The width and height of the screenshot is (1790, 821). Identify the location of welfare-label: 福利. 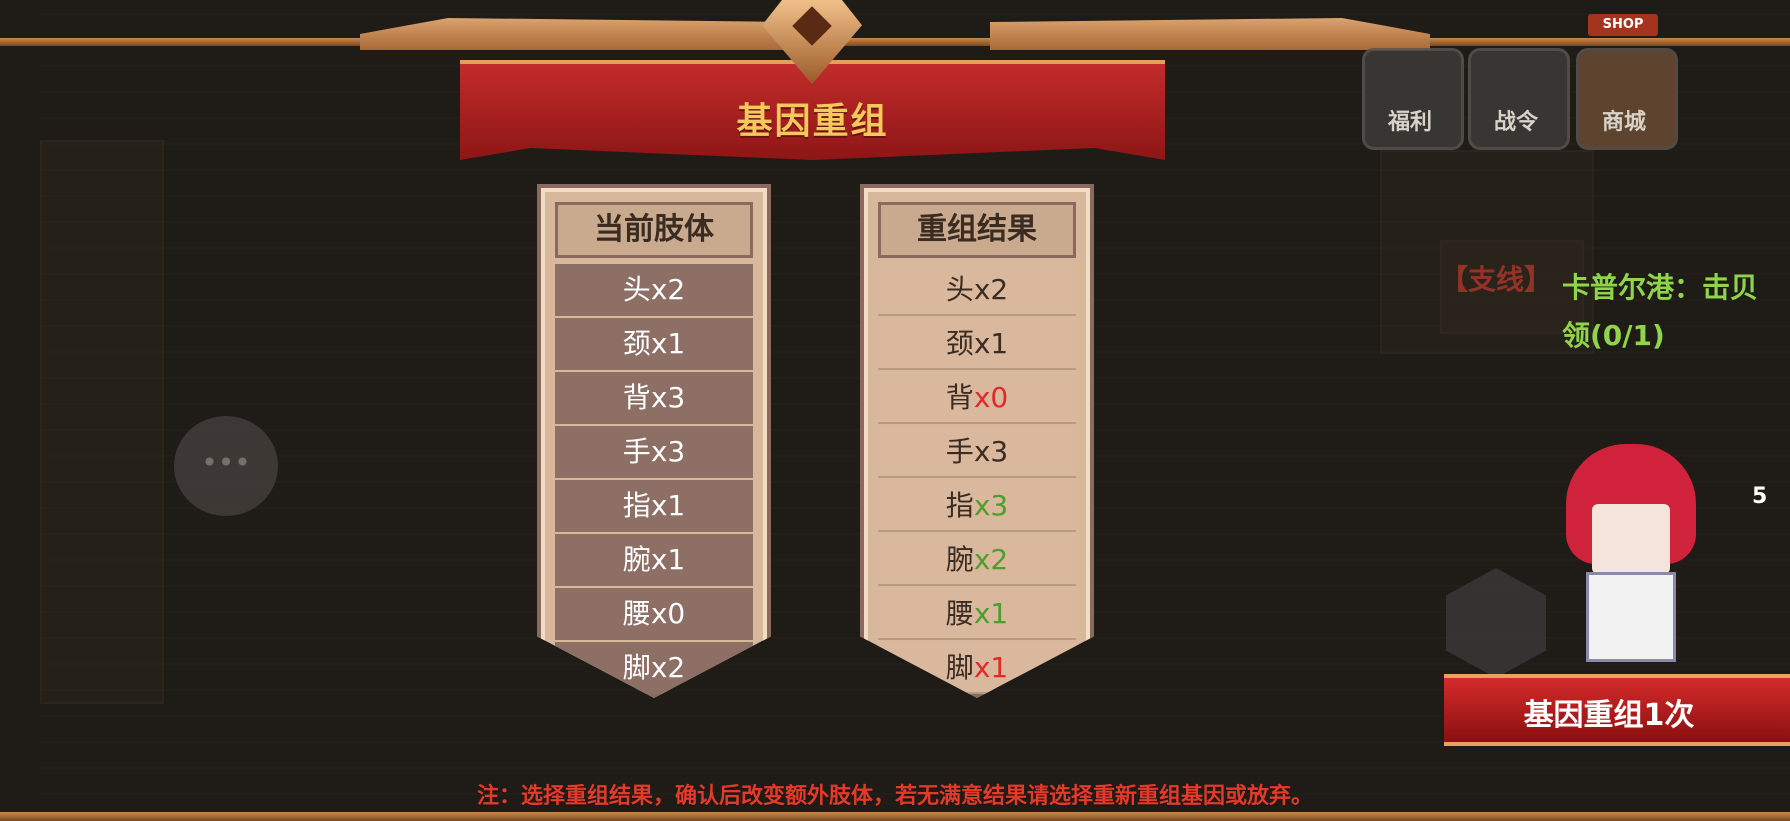
(1409, 122).